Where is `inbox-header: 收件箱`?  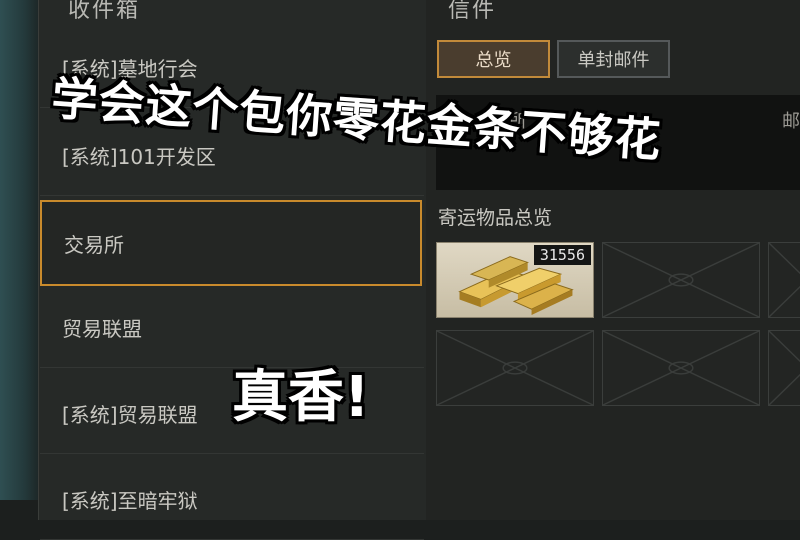
inbox-header: 收件箱 is located at coordinates (104, 11).